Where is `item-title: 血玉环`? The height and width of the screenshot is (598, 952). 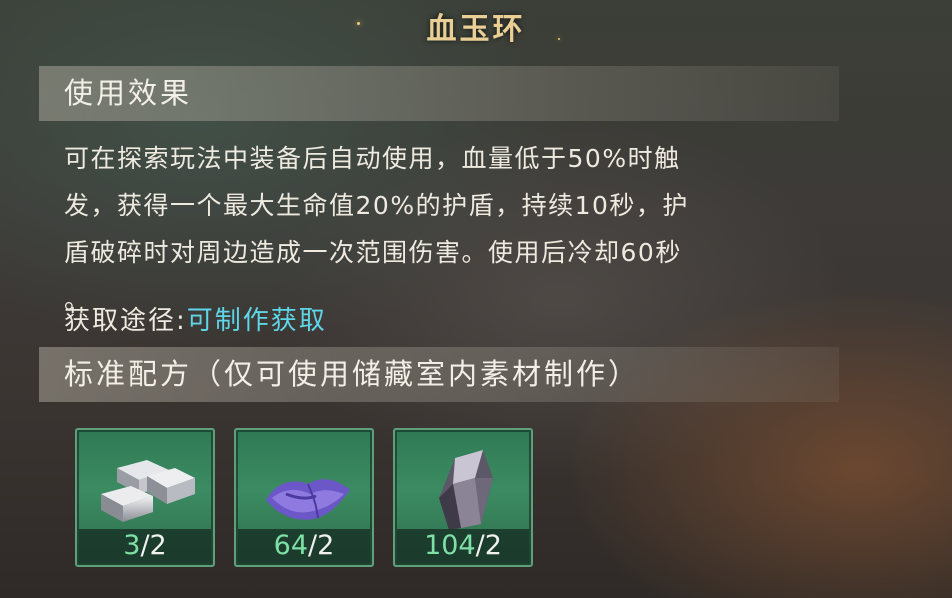
item-title: 血玉环 is located at coordinates (476, 29).